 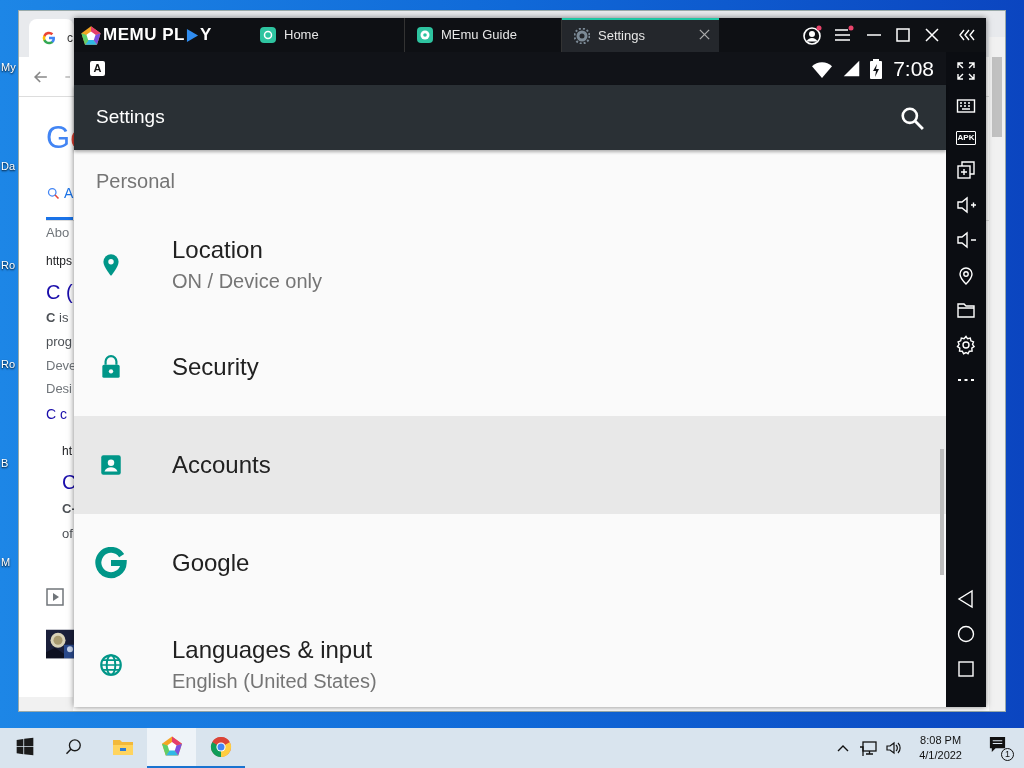 I want to click on settings-item: Google, so click(x=510, y=563).